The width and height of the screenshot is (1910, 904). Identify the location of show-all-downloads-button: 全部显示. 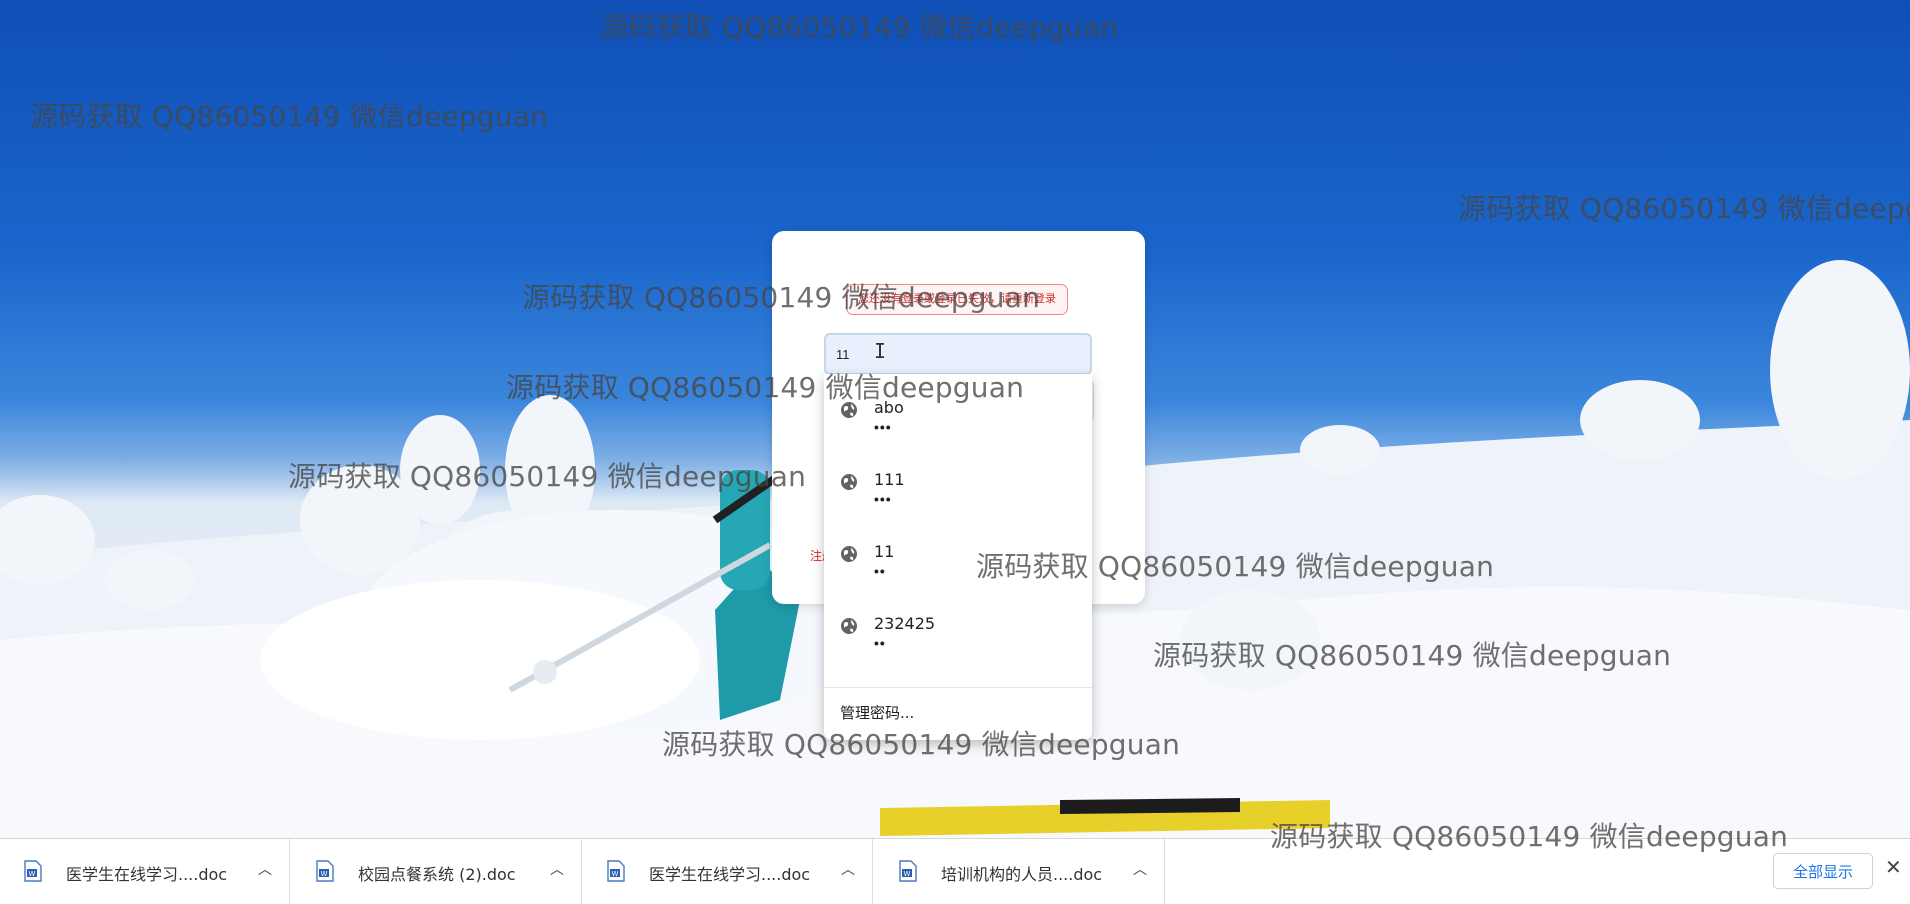
(1823, 871).